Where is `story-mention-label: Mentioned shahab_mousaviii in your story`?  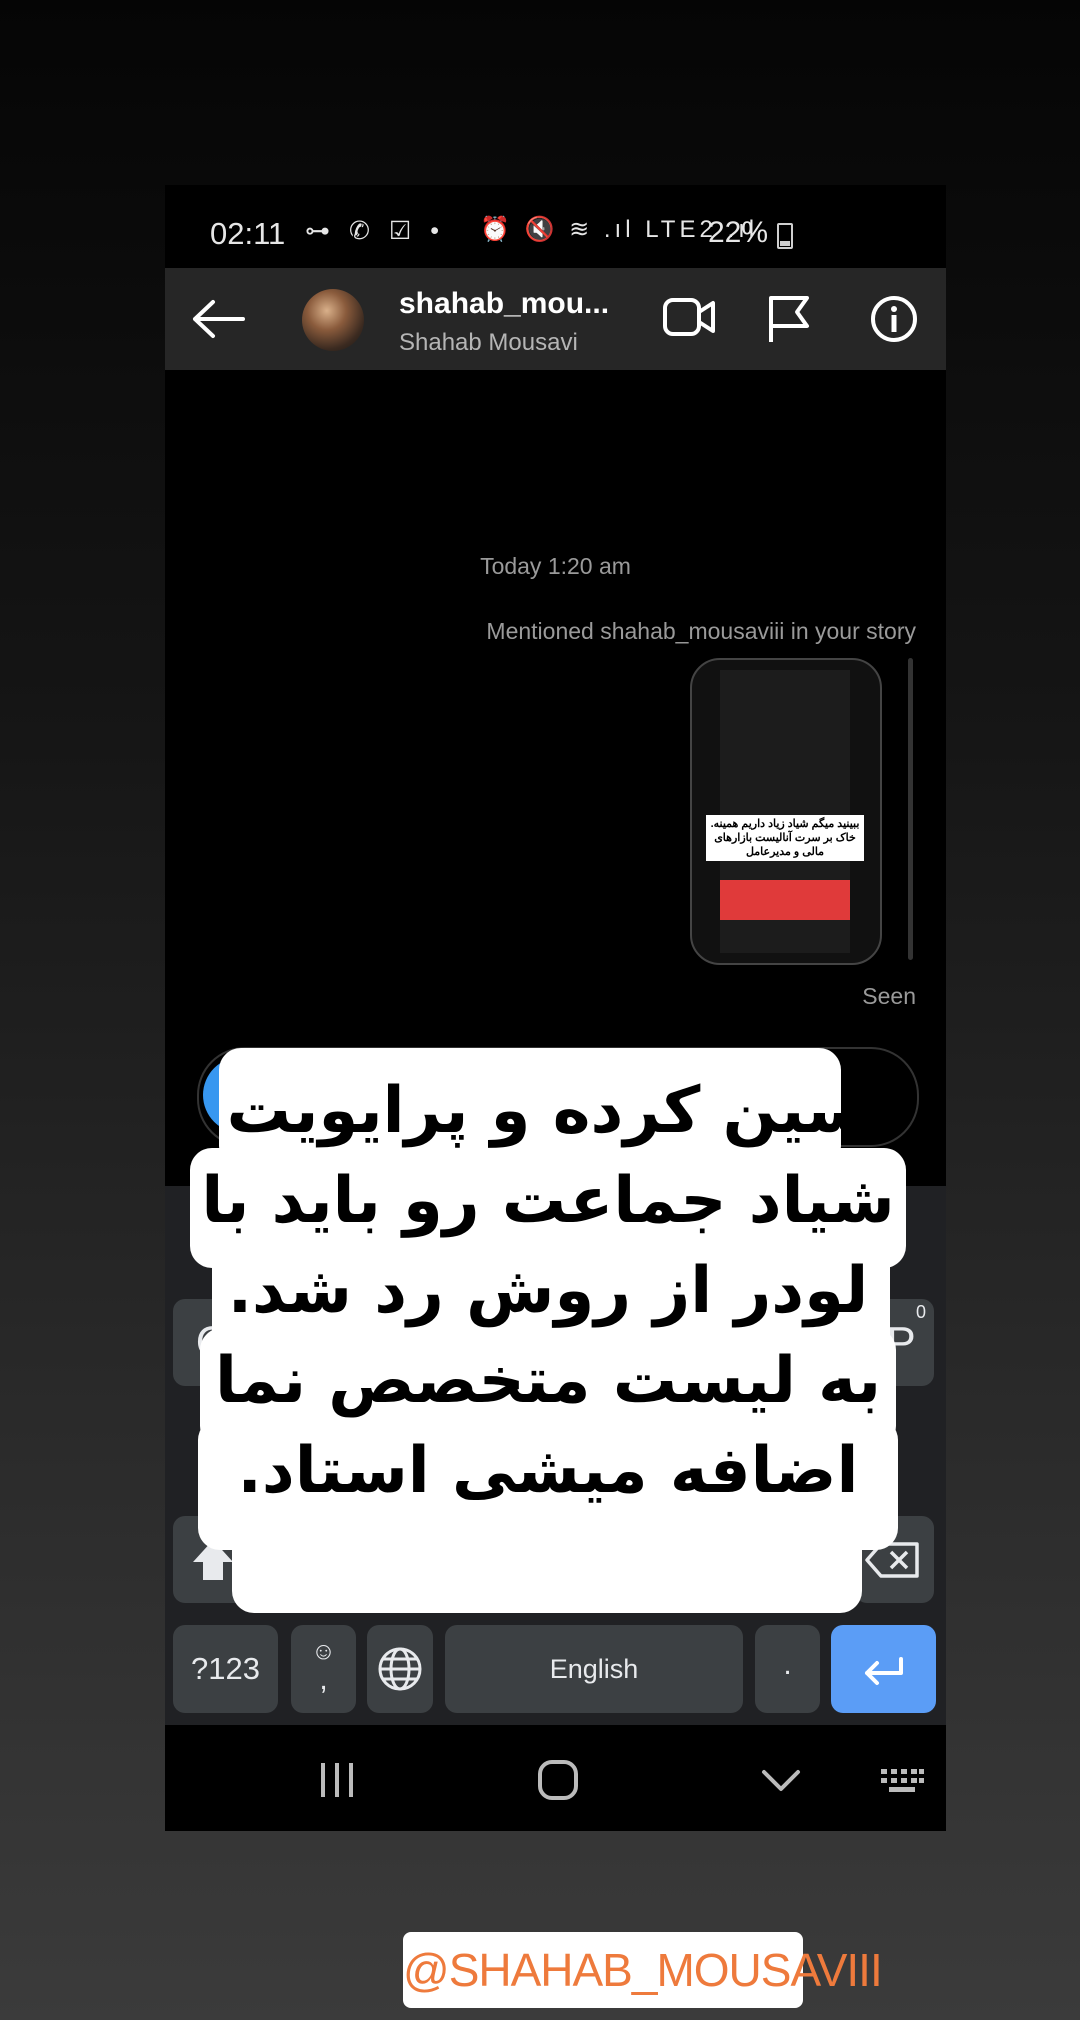 story-mention-label: Mentioned shahab_mousaviii in your story is located at coordinates (701, 631).